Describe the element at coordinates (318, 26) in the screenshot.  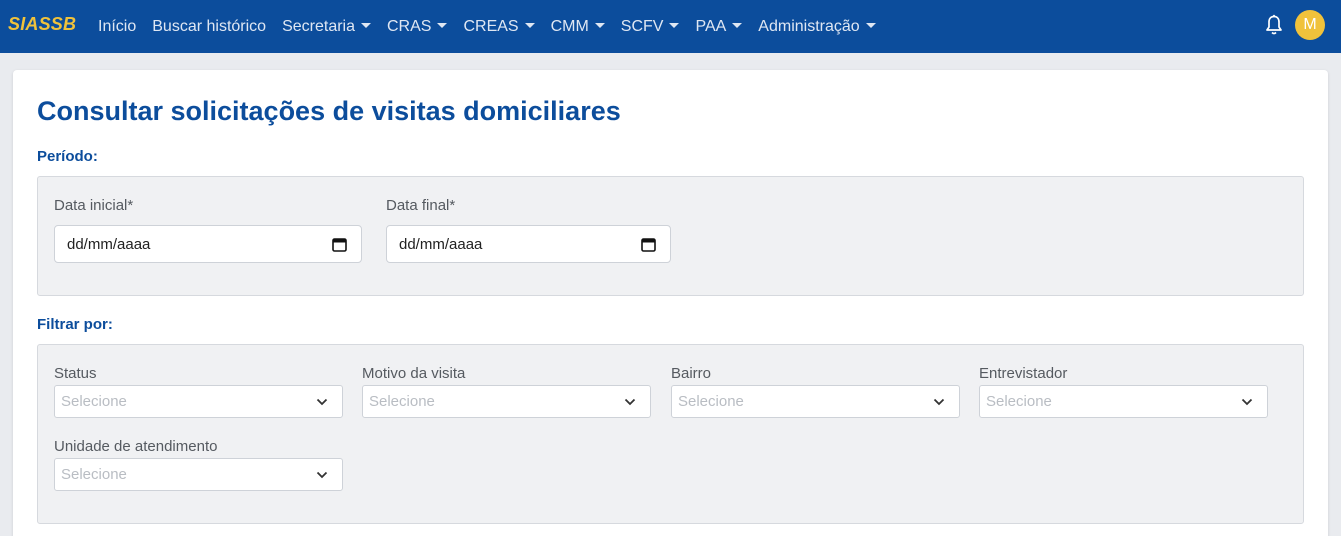
I see `nav-item-label: Secretaria` at that location.